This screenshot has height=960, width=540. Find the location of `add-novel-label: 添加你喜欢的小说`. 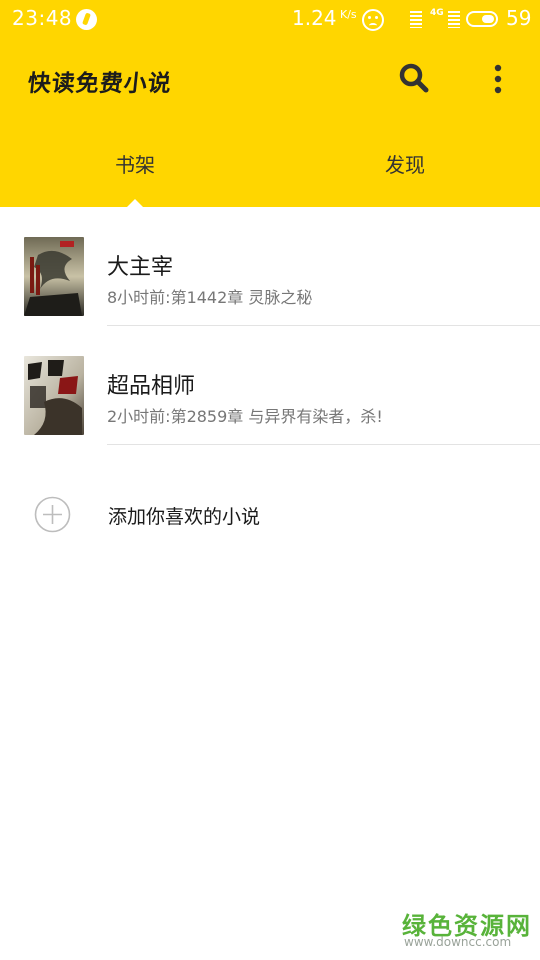

add-novel-label: 添加你喜欢的小说 is located at coordinates (184, 517).